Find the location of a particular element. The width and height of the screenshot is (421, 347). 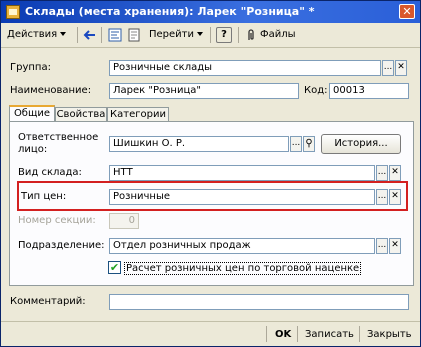

price-type-clear-icon: ✕ is located at coordinates (395, 197).